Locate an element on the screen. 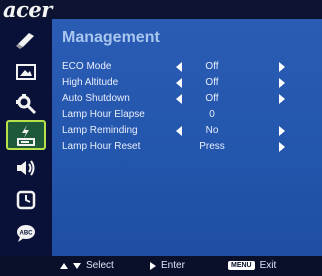 The height and width of the screenshot is (276, 322). image-icon is located at coordinates (26, 72).